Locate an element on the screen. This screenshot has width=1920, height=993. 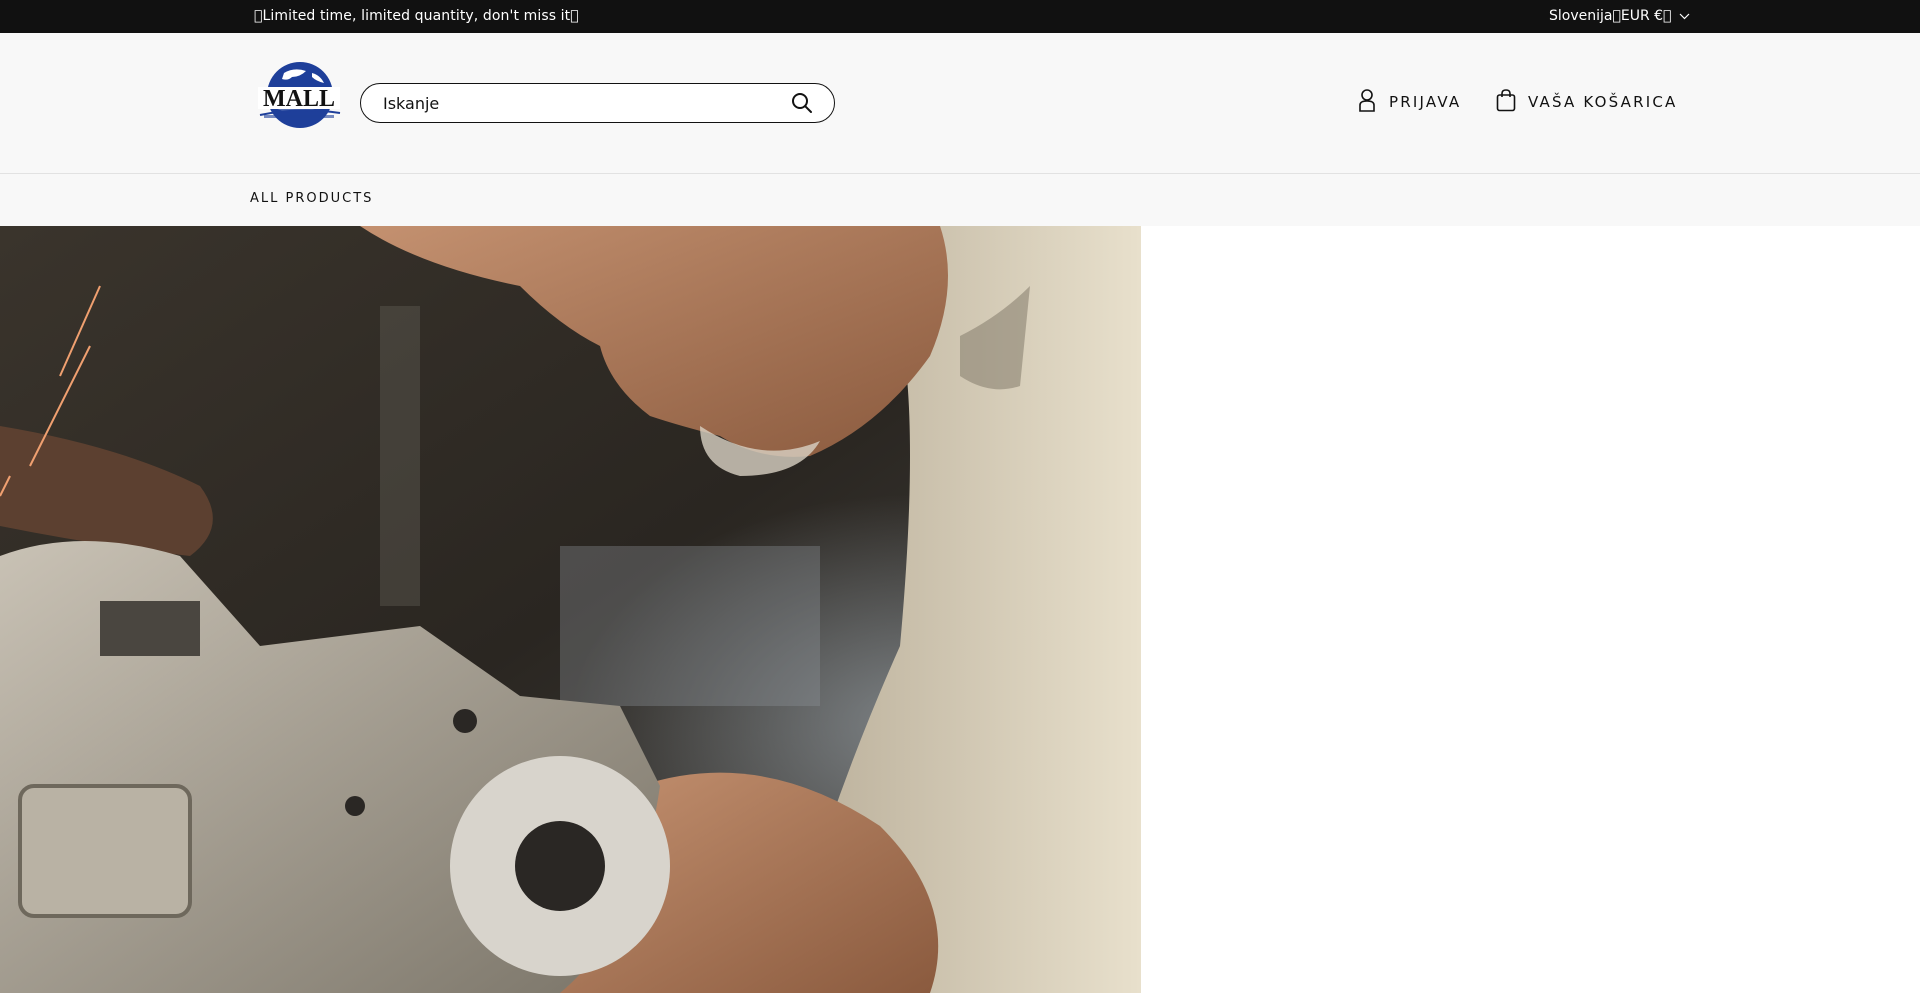
cart-label: VAŠA KOŠARICA is located at coordinates (1603, 102).